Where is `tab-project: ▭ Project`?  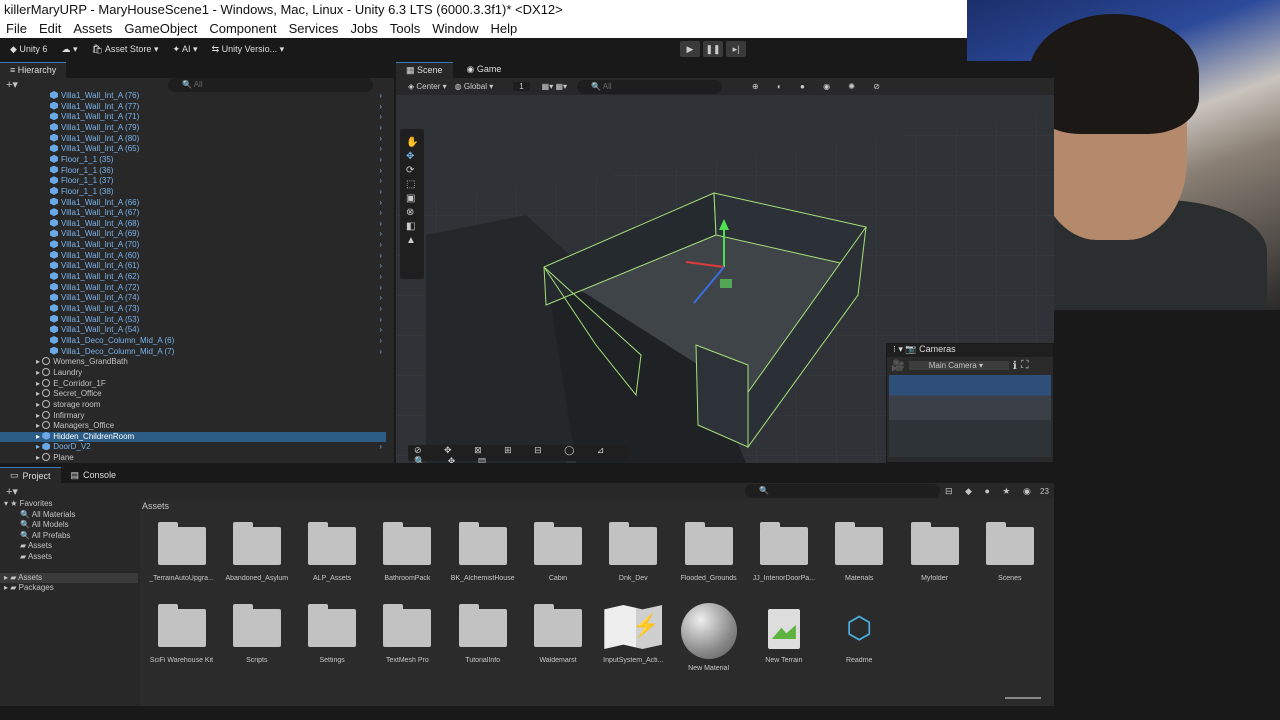 tab-project: ▭ Project is located at coordinates (30, 475).